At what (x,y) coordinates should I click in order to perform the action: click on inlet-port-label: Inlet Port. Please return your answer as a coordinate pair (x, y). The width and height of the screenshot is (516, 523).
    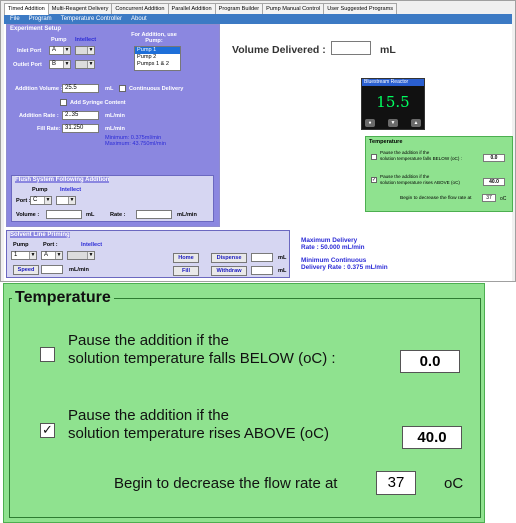
    Looking at the image, I should click on (29, 51).